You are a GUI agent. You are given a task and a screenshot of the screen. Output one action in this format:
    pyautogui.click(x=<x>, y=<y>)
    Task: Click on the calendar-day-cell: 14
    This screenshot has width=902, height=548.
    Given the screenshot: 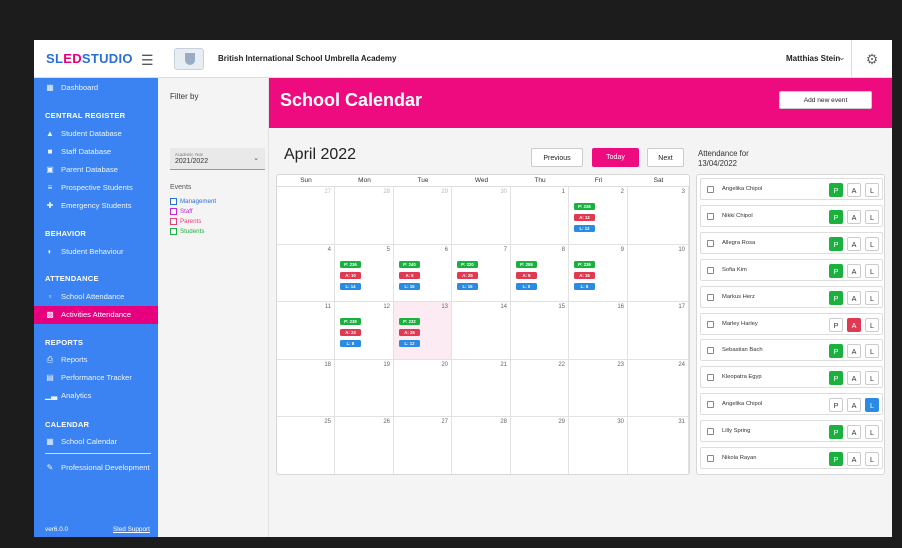 What is the action you would take?
    pyautogui.click(x=481, y=331)
    